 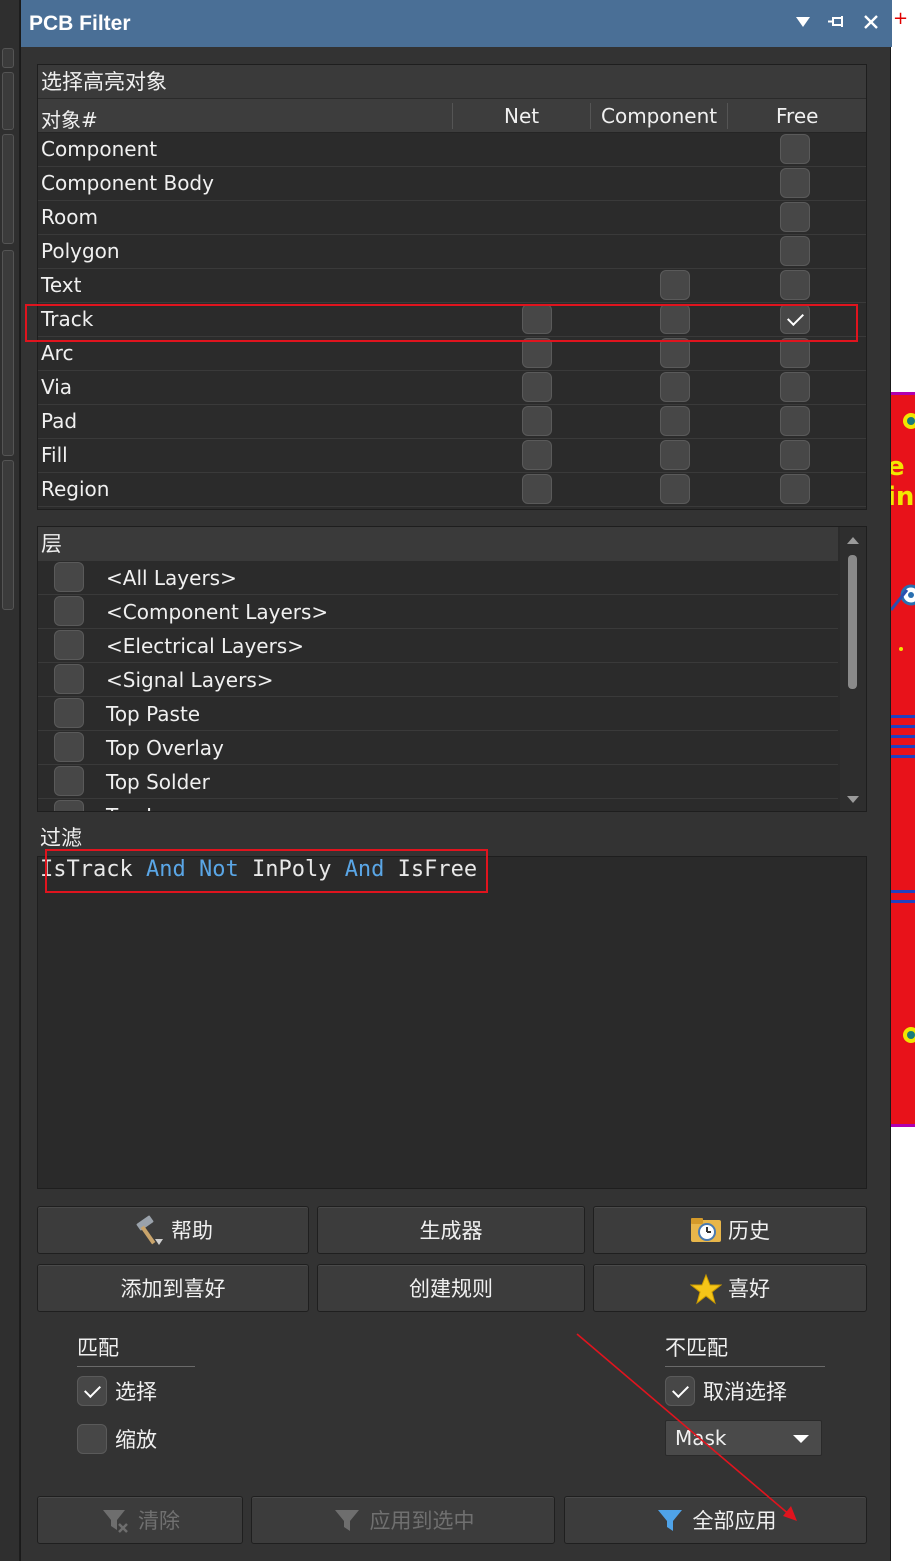 I want to click on scroll-up-icon, so click(x=853, y=540).